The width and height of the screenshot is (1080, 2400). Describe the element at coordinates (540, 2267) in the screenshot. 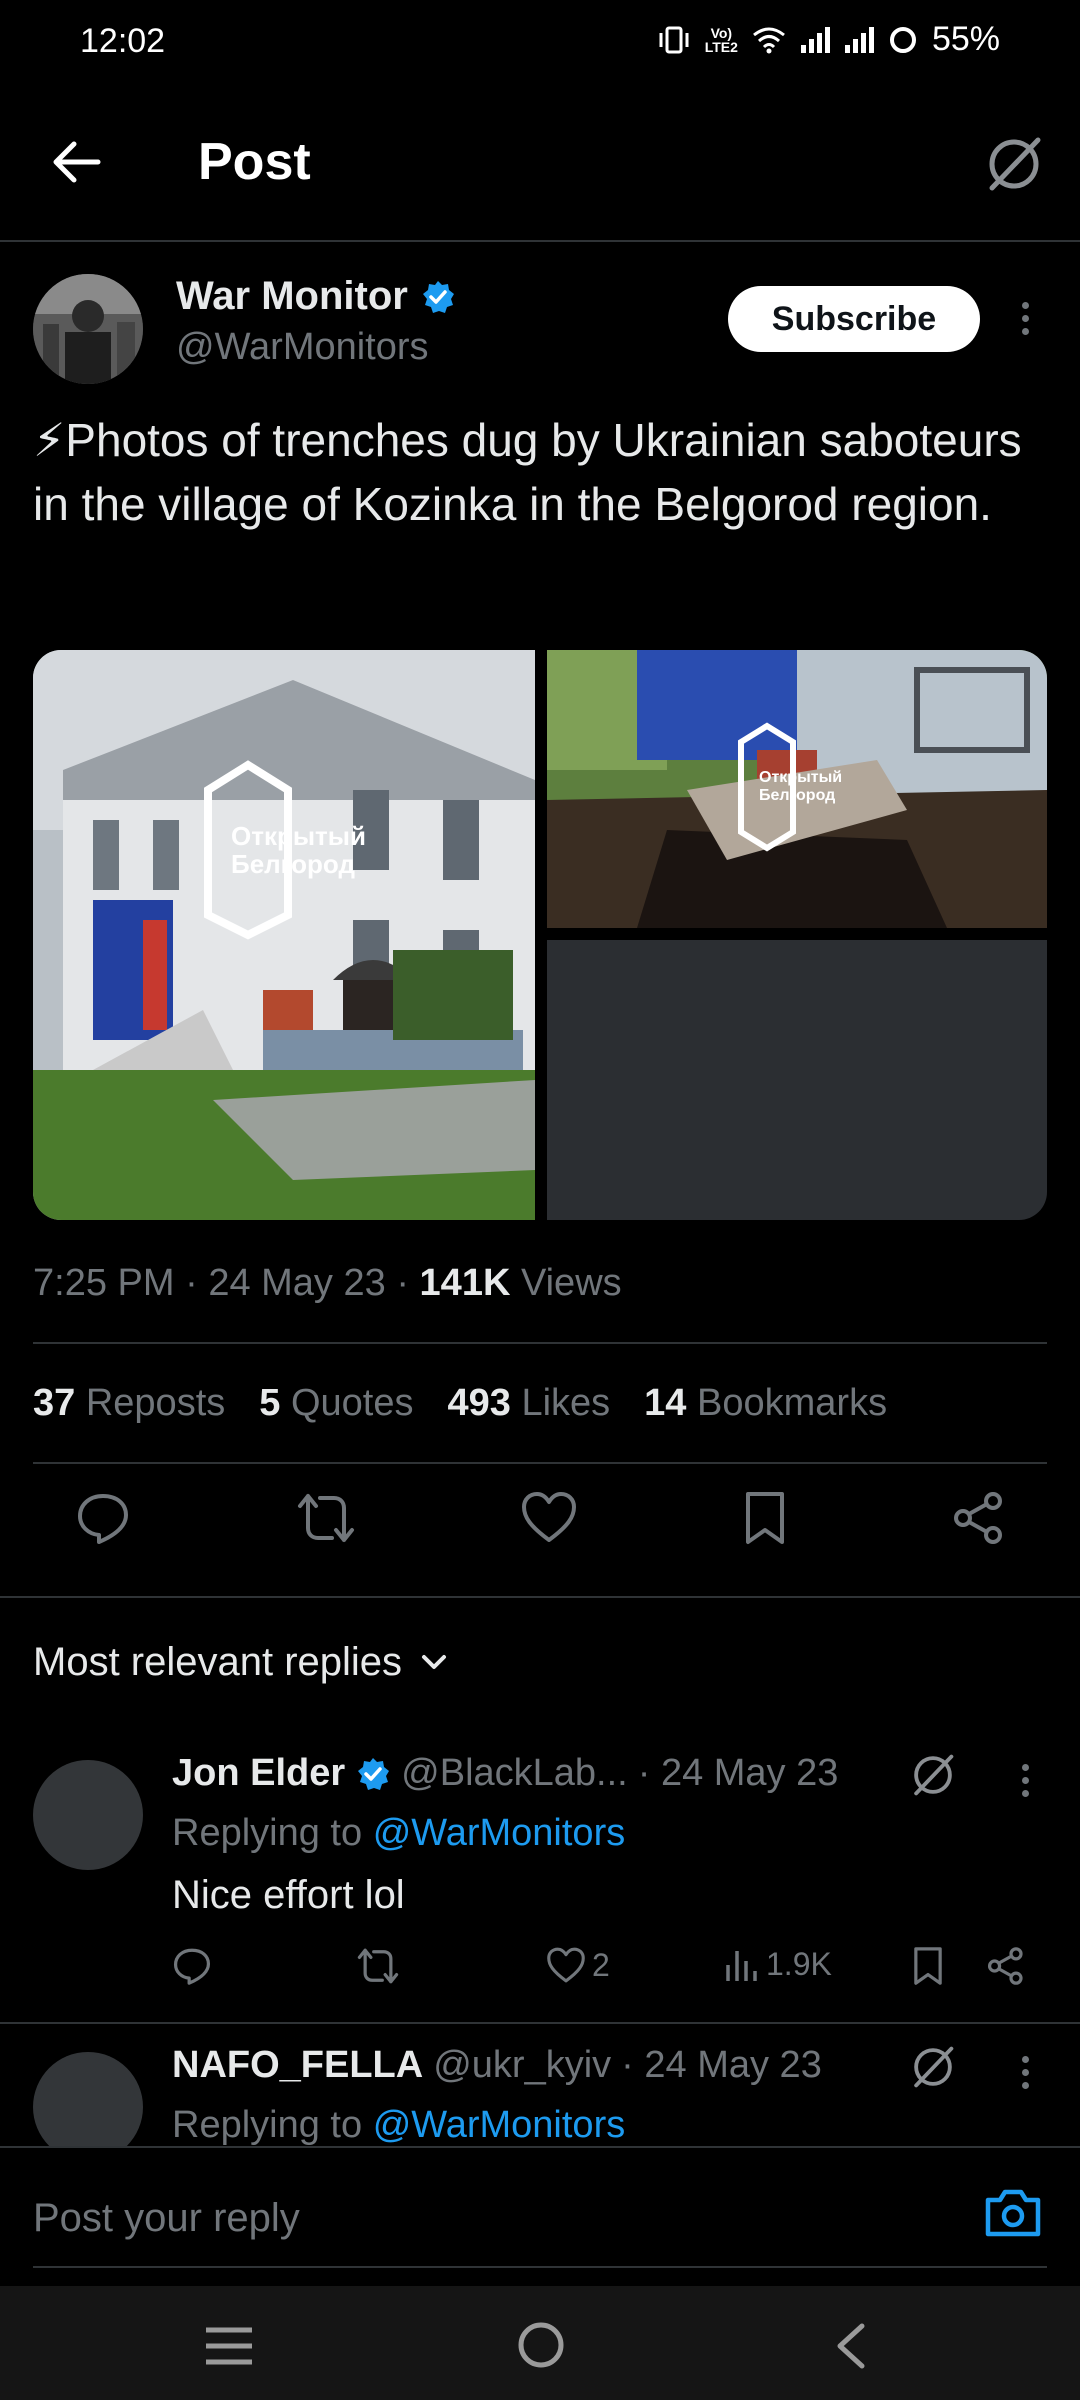

I see `composer-underline` at that location.